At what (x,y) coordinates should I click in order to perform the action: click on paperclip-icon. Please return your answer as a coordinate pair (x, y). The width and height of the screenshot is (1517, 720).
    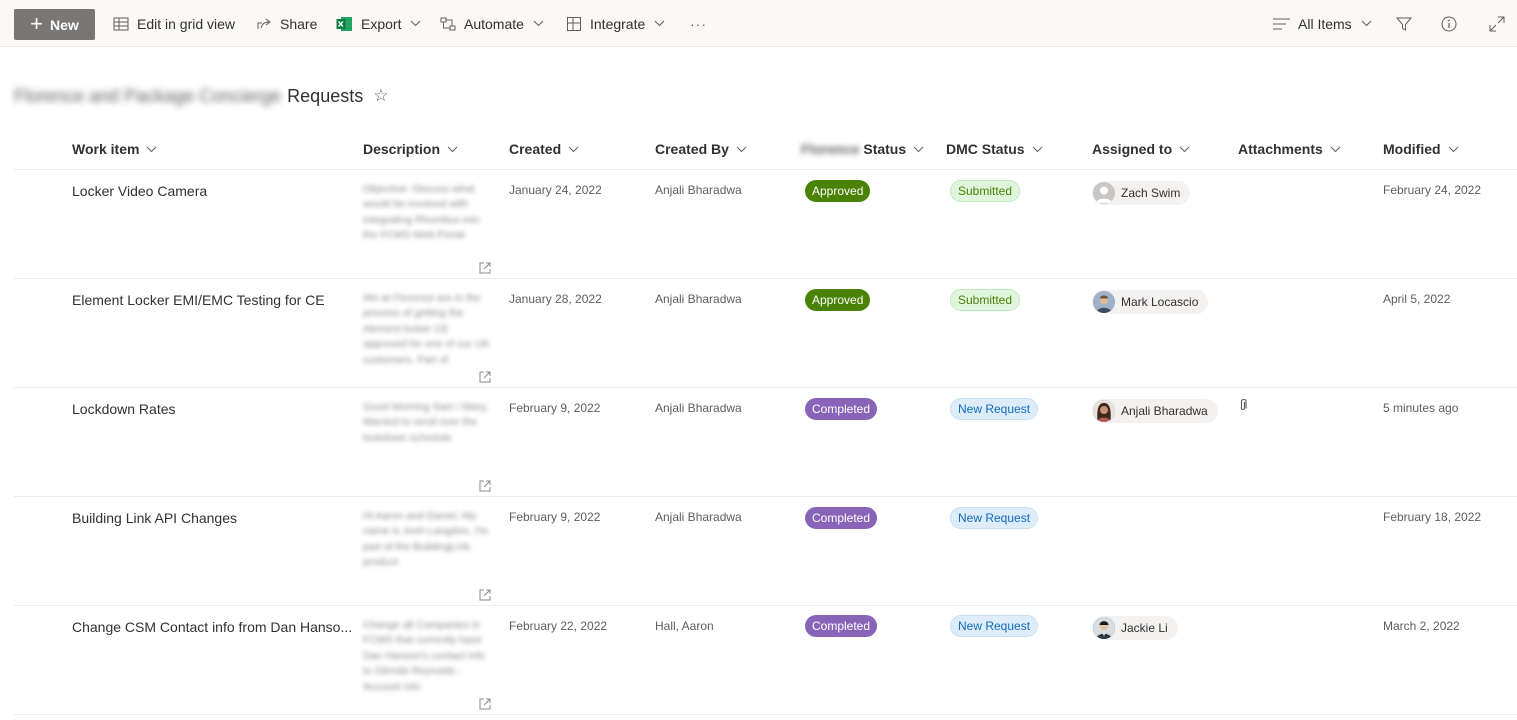
    Looking at the image, I should click on (1243, 405).